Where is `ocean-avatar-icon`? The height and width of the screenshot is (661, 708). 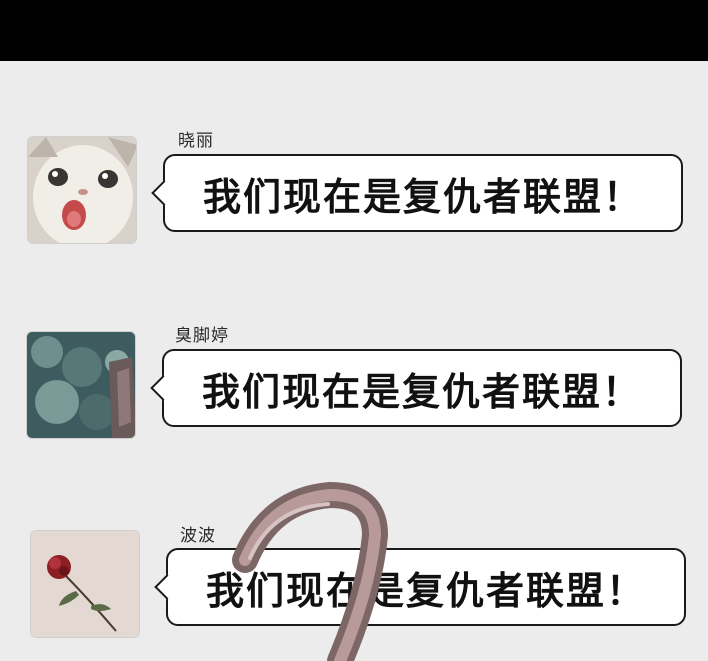
ocean-avatar-icon is located at coordinates (81, 385).